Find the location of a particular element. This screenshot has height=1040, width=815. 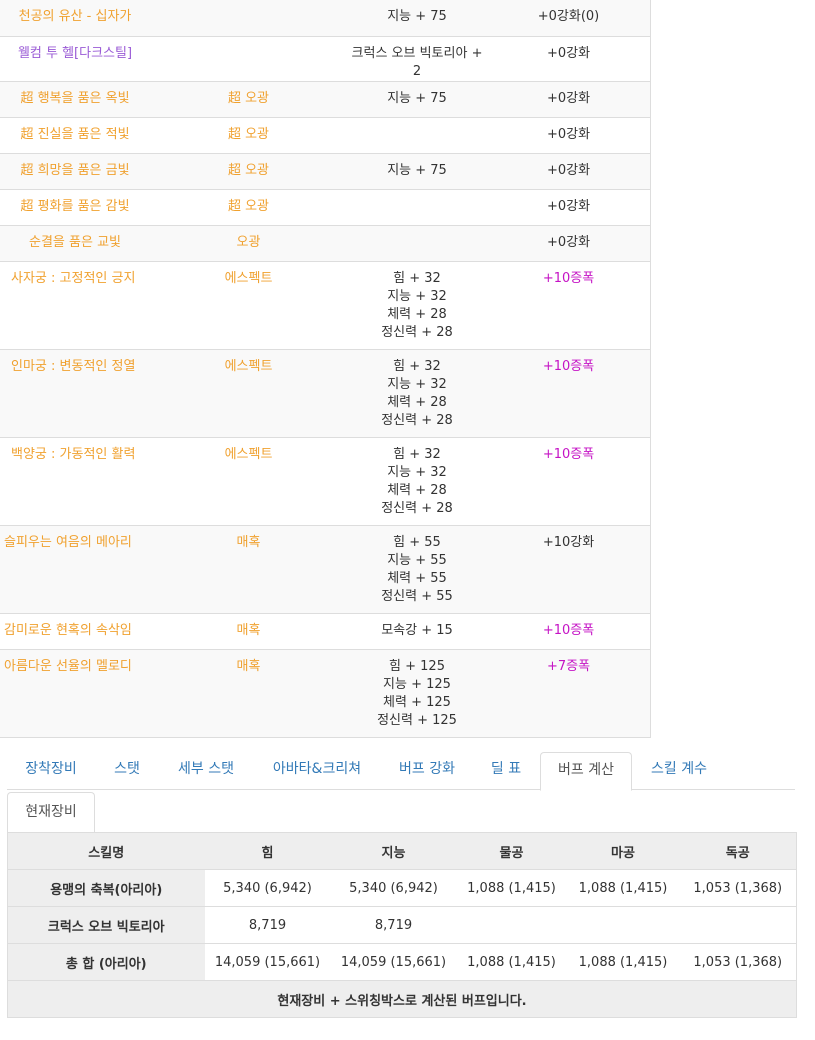

buff-table-footer-row: 현재장비 + 스위칭박스로 계산된 버프입니다. is located at coordinates (402, 999).